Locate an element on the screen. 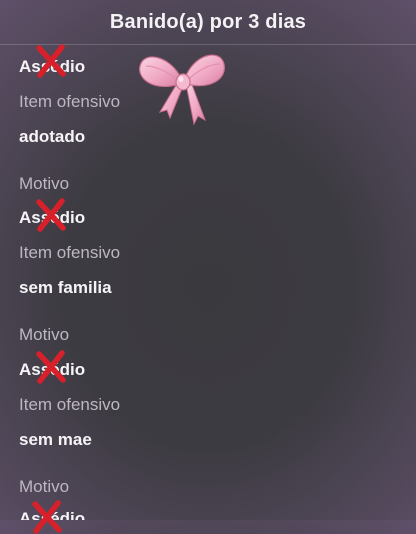  header-bar: Banido(a) por 3 dias is located at coordinates (208, 22).